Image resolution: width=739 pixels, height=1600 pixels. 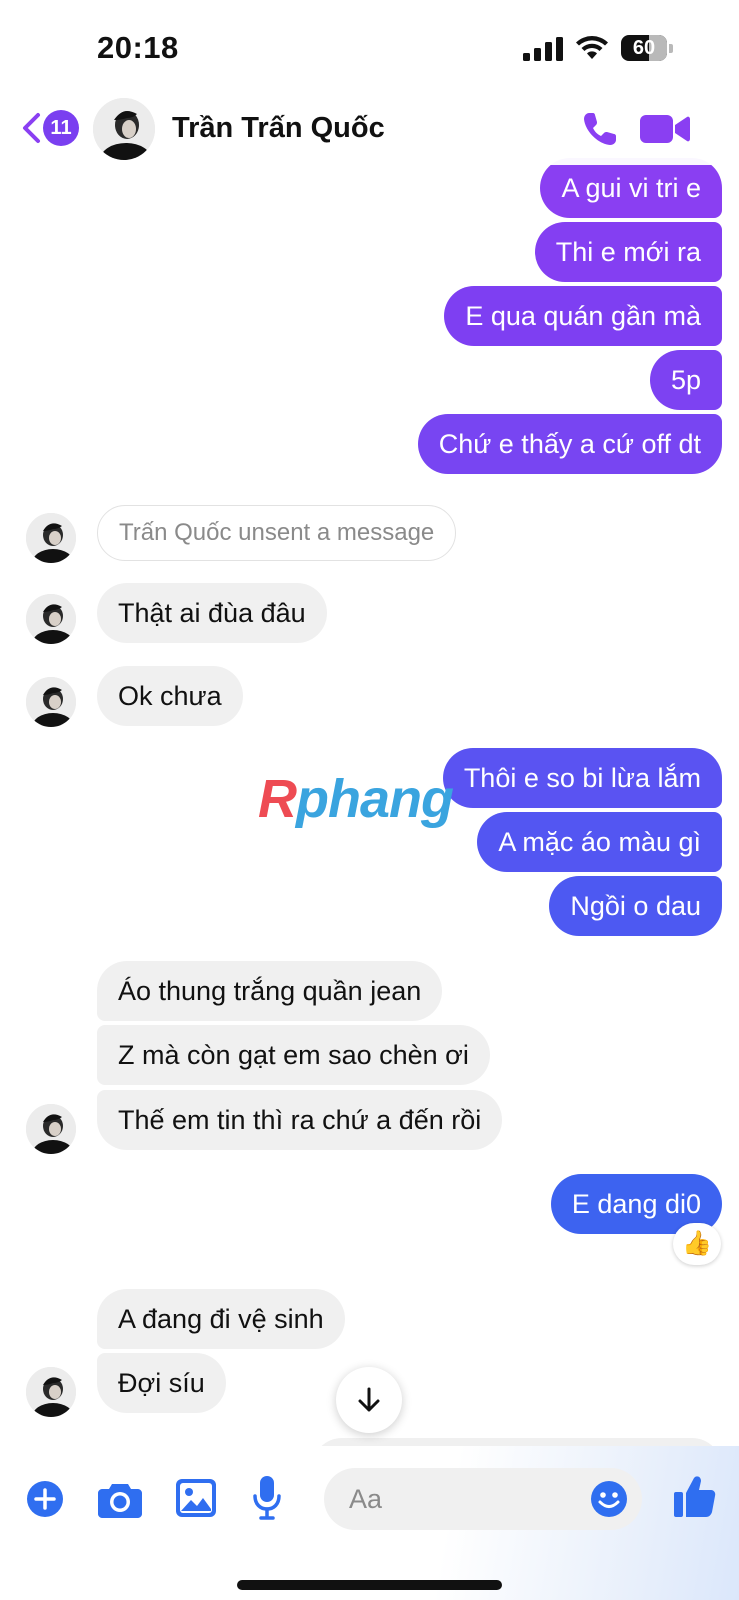 I want to click on incoming-message: Áo thung trắng quần jean, so click(x=270, y=991).